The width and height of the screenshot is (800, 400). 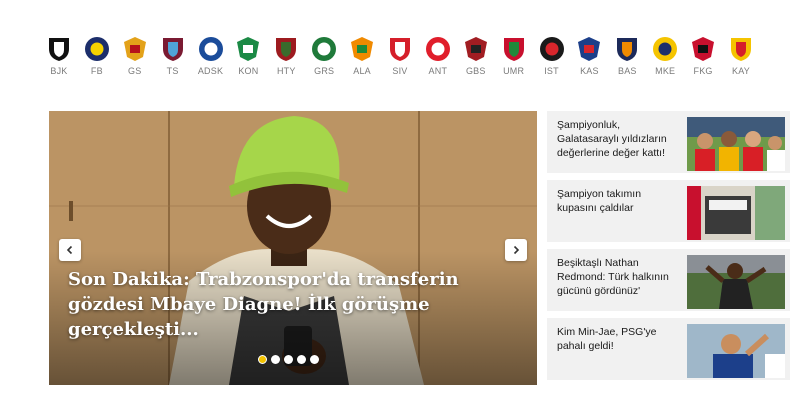 I want to click on team-link-ts: TS, so click(x=173, y=56).